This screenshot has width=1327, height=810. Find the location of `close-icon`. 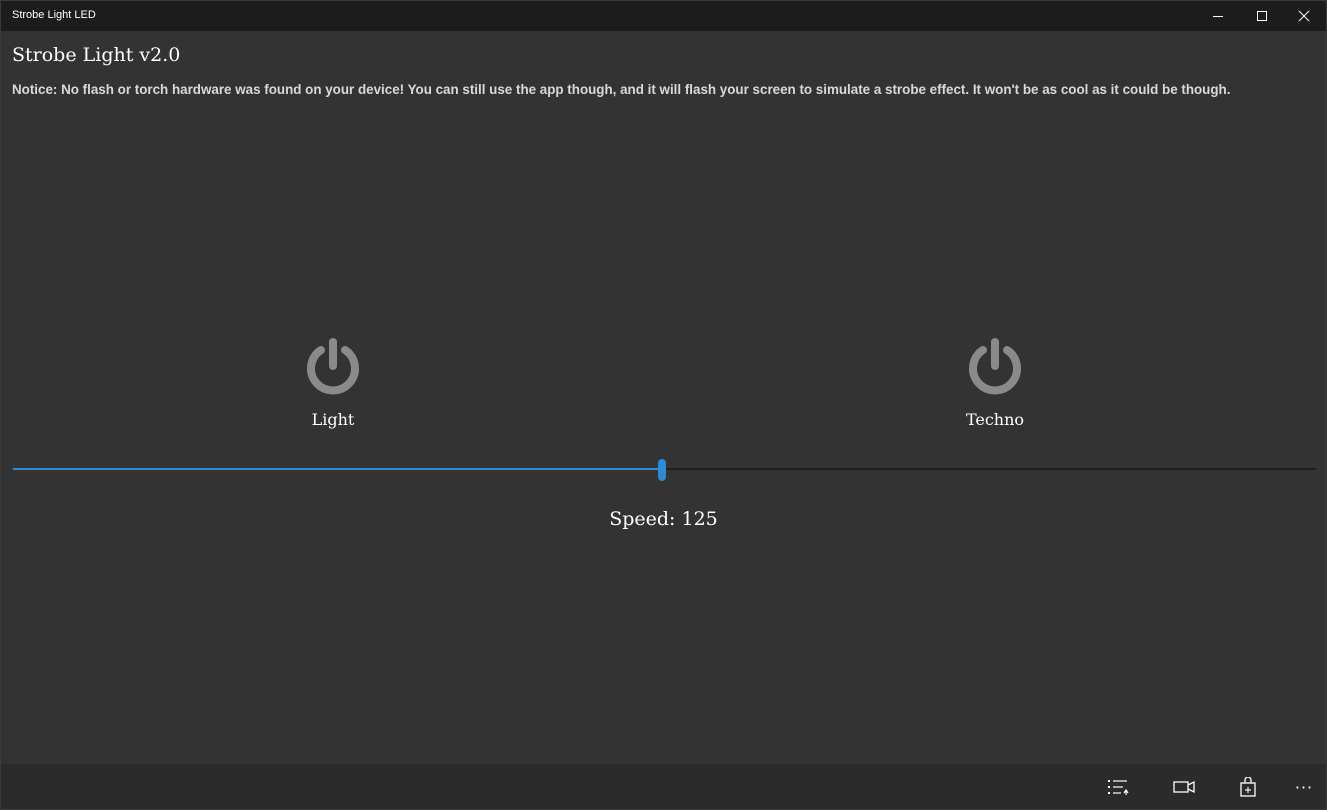

close-icon is located at coordinates (1304, 16).